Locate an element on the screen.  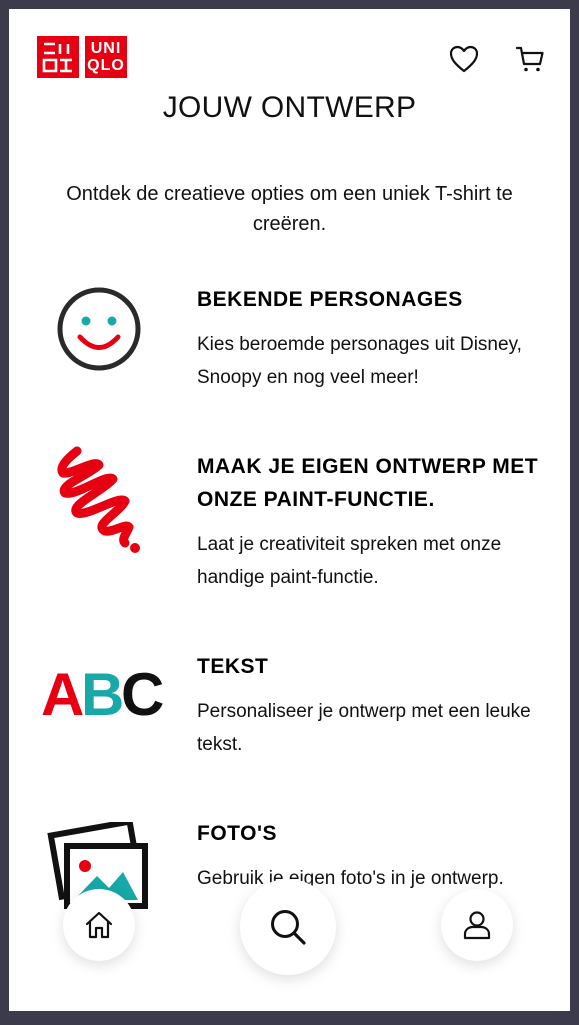
search-button is located at coordinates (288, 927).